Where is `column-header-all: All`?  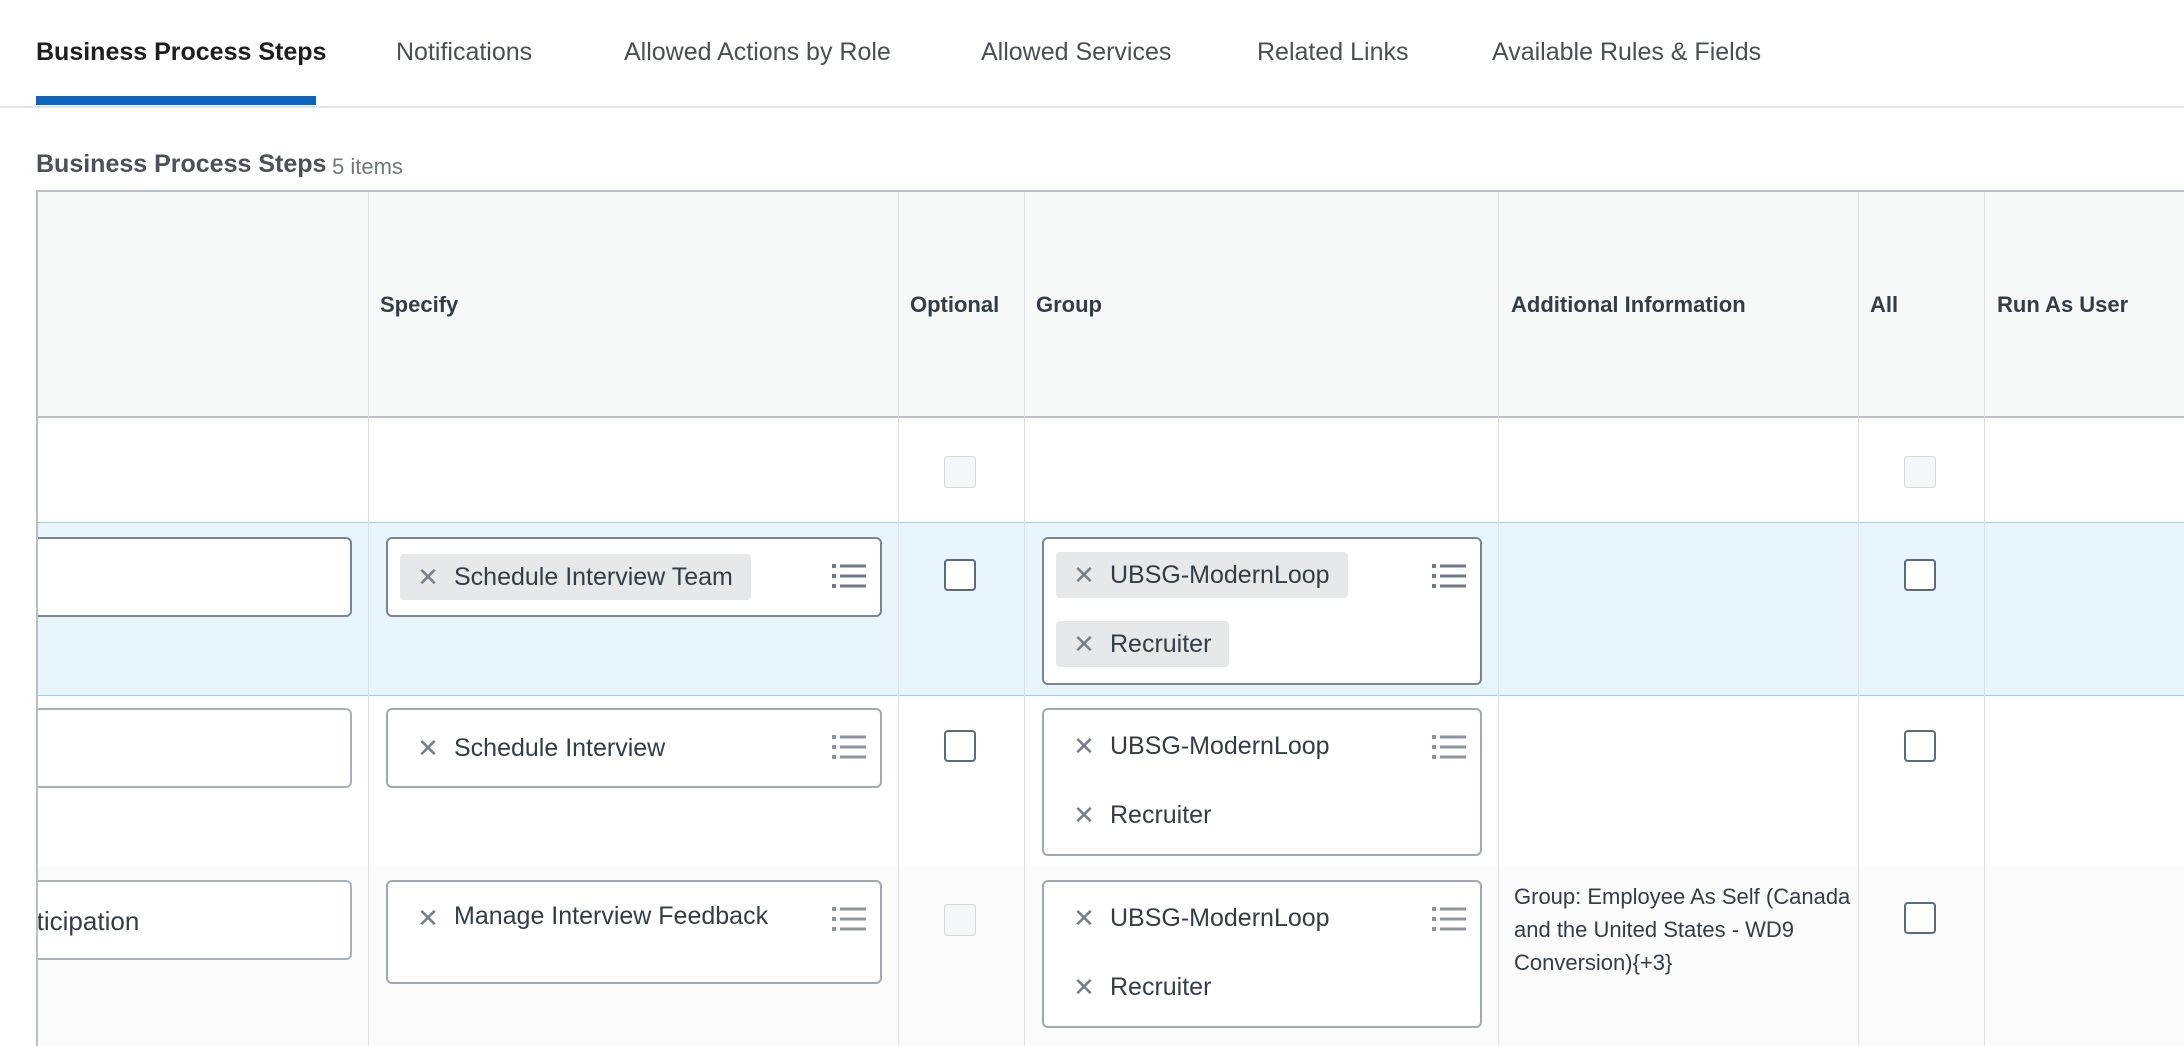 column-header-all: All is located at coordinates (1884, 305).